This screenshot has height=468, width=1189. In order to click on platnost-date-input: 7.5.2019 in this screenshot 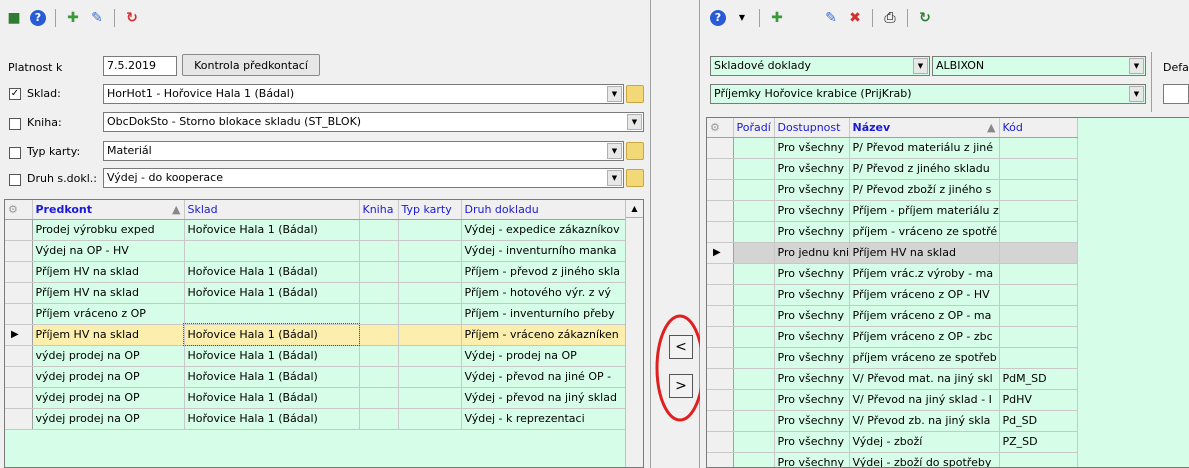, I will do `click(140, 66)`.